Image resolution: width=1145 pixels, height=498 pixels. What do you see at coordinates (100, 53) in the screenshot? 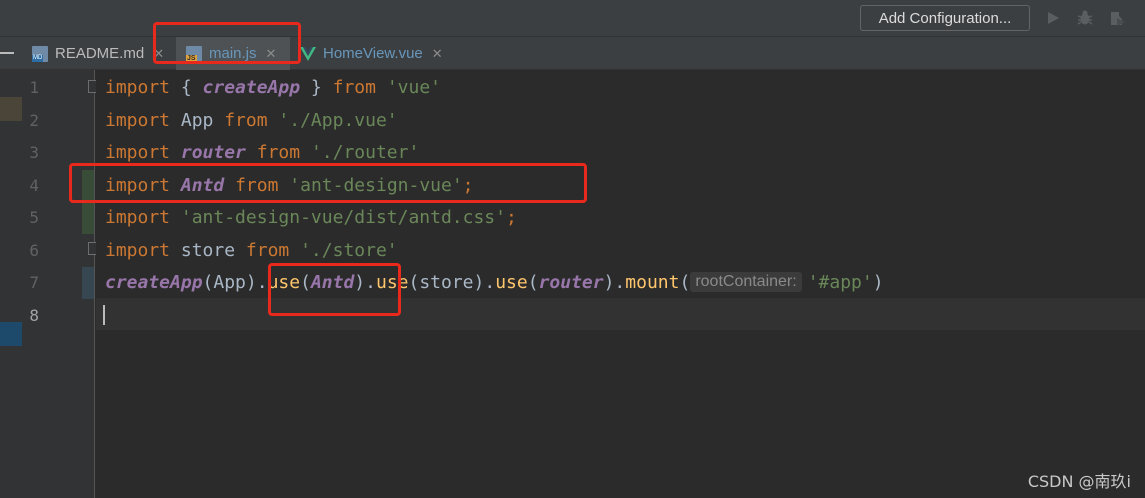
I see `tab-label: README.md` at bounding box center [100, 53].